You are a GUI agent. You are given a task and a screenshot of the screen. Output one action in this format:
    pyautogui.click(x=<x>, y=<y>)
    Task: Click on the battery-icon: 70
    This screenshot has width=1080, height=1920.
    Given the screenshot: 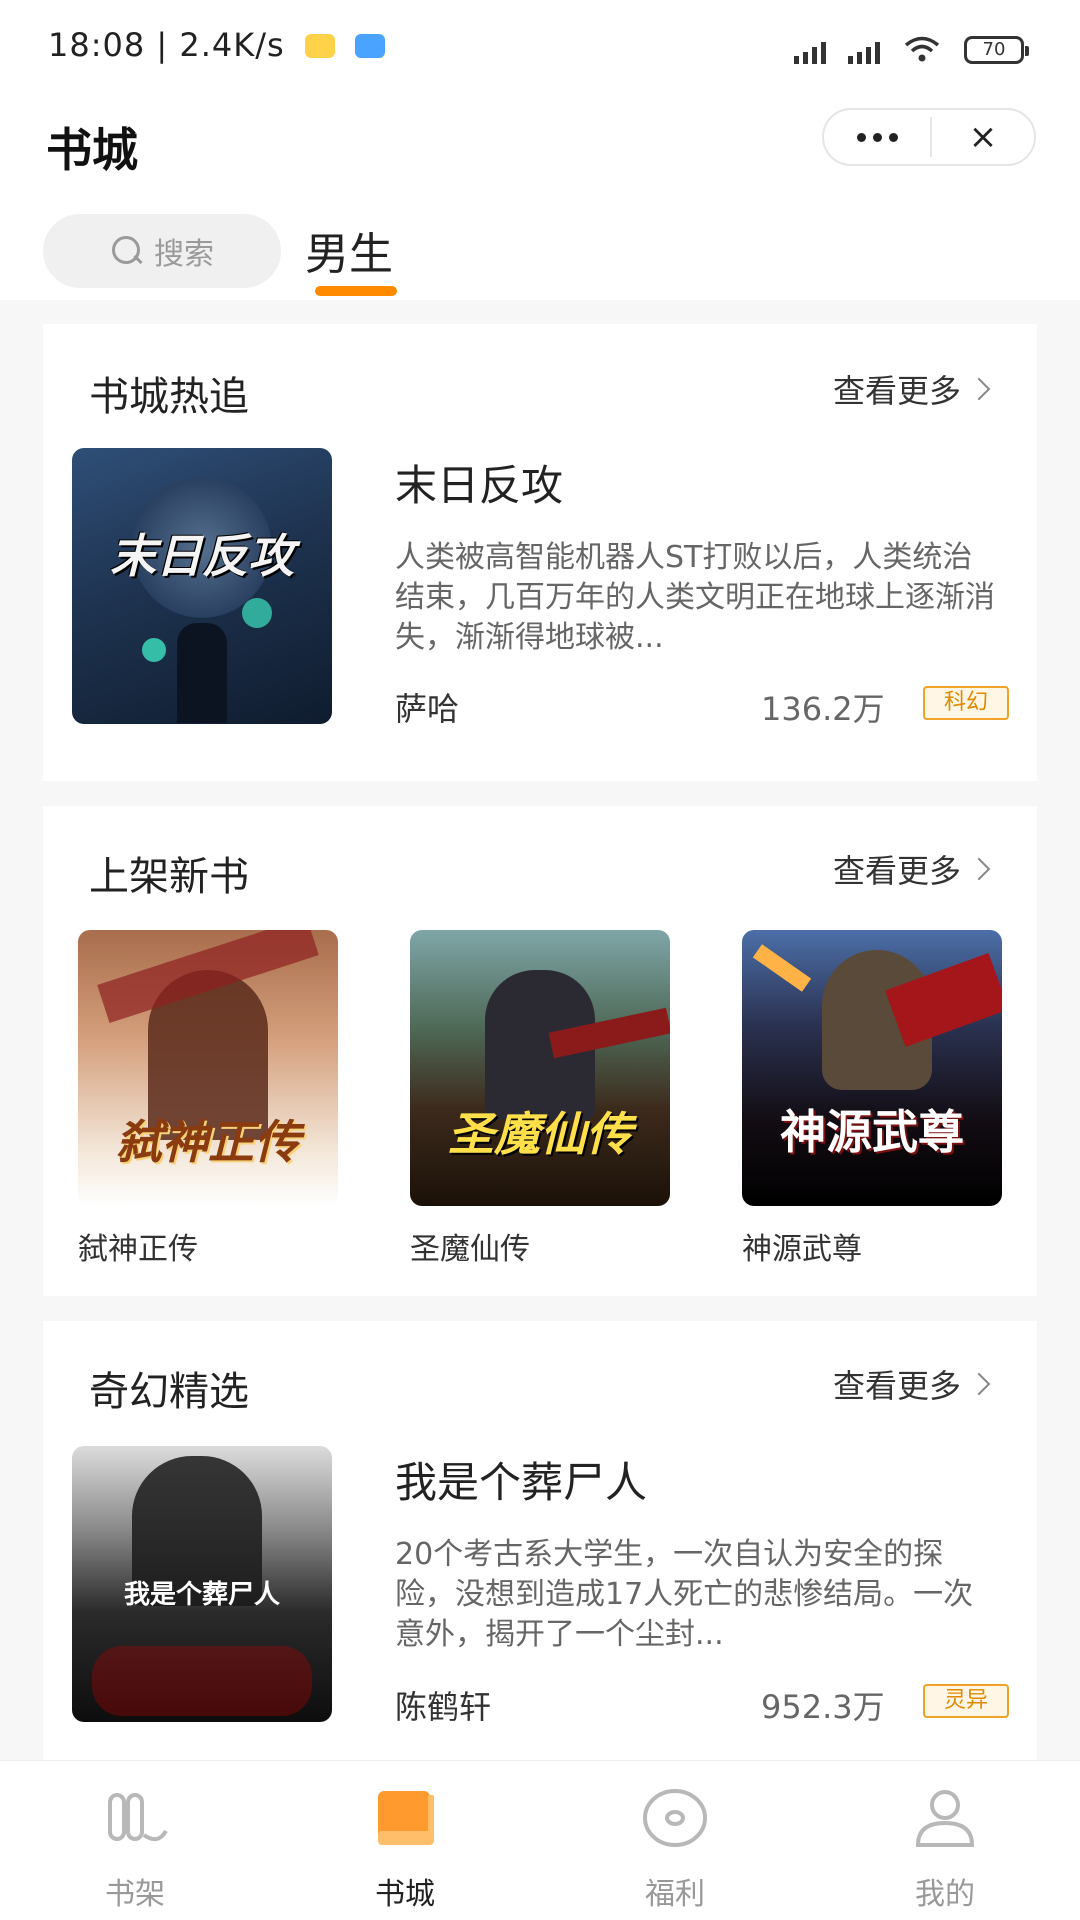 What is the action you would take?
    pyautogui.click(x=996, y=50)
    